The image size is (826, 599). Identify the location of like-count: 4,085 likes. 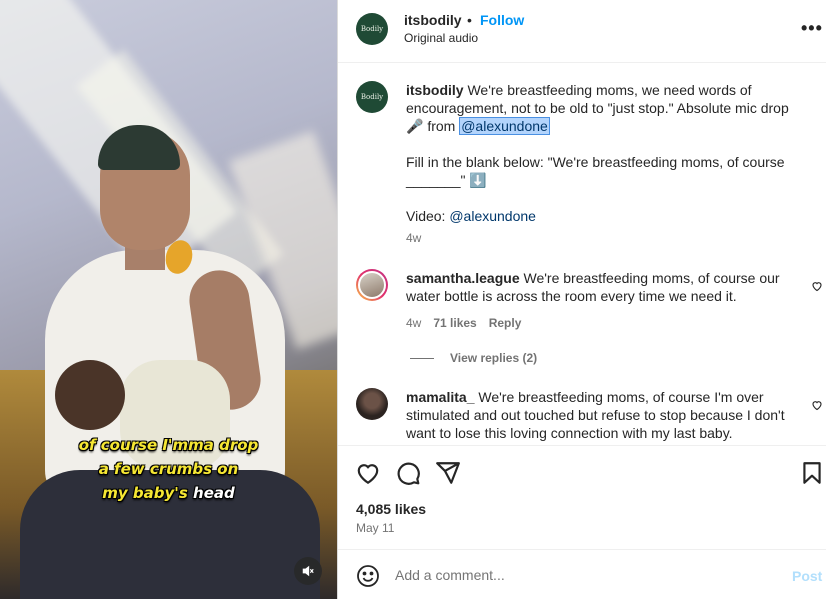
(391, 509).